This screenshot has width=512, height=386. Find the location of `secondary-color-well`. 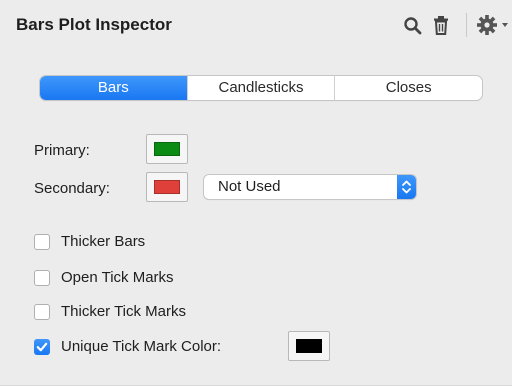

secondary-color-well is located at coordinates (167, 187).